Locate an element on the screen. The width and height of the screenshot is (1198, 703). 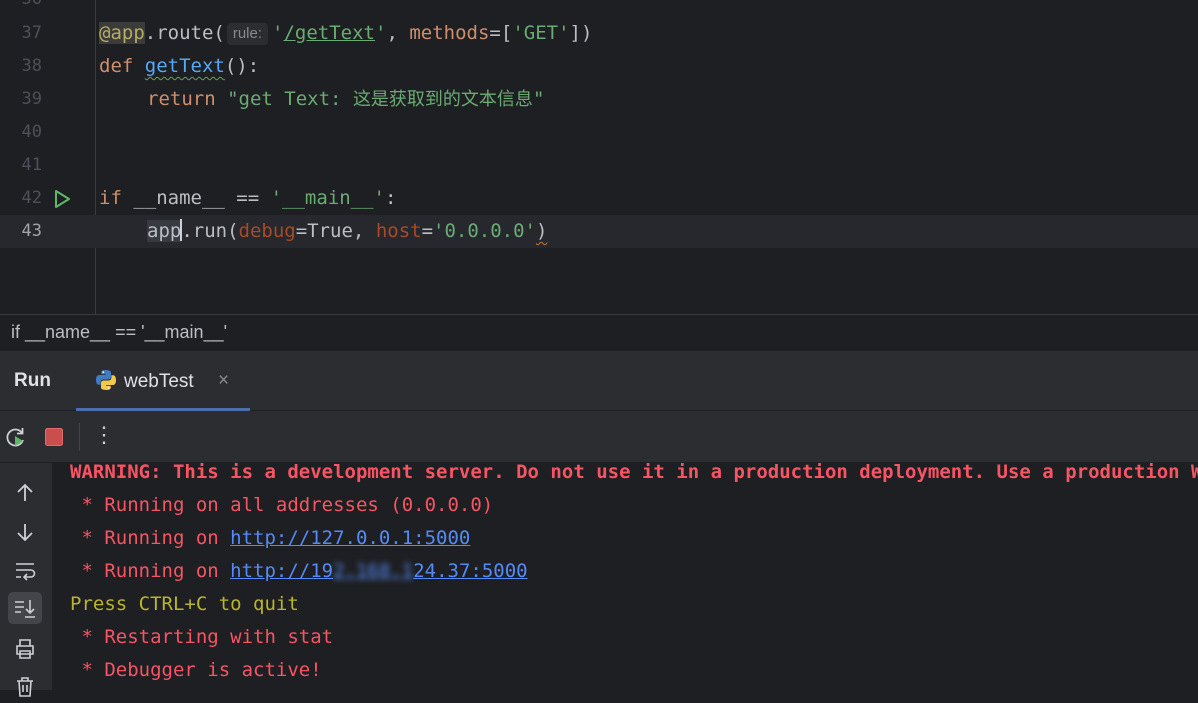
scroll-to-end-icon is located at coordinates (25, 609).